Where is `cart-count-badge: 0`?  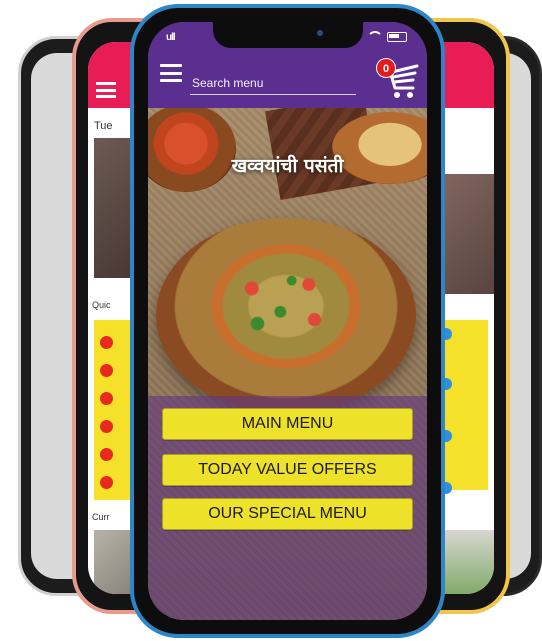 cart-count-badge: 0 is located at coordinates (386, 68).